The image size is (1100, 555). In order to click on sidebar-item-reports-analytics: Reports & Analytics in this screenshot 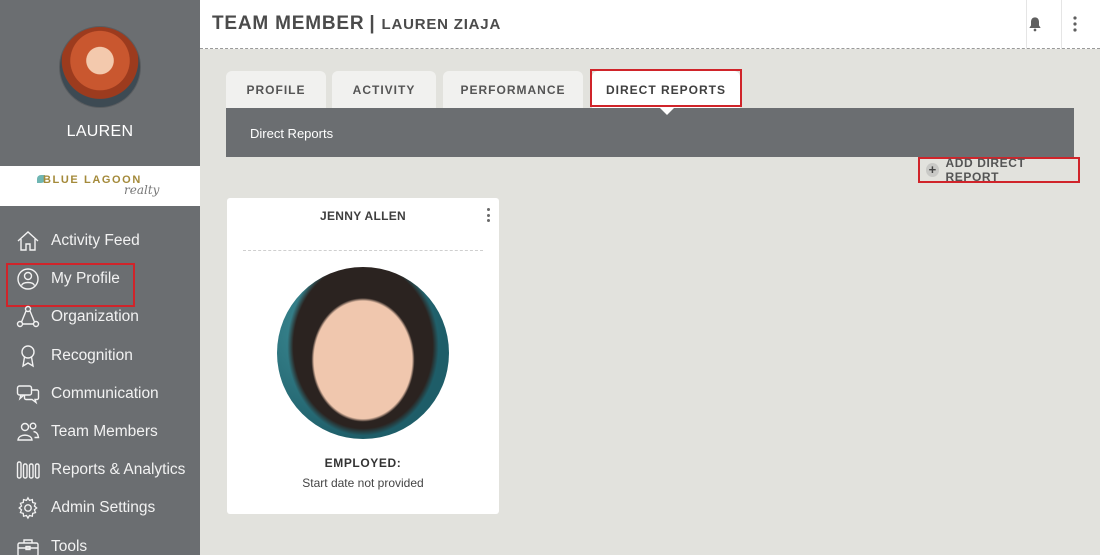, I will do `click(100, 470)`.